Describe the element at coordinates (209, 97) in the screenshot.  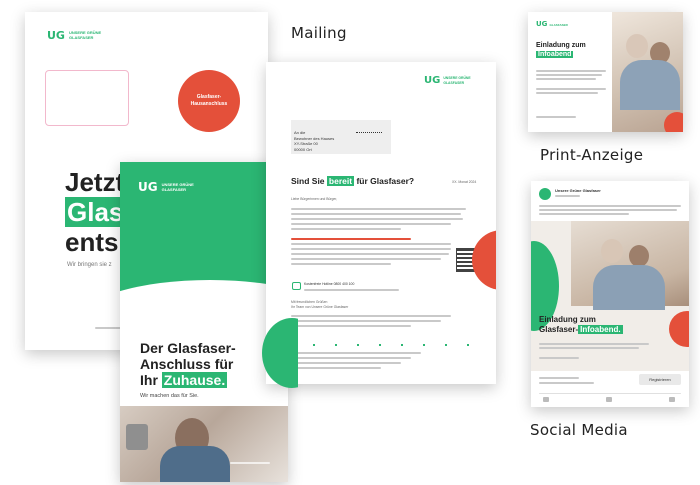
I see `badge-line1: Glasfaser-` at that location.